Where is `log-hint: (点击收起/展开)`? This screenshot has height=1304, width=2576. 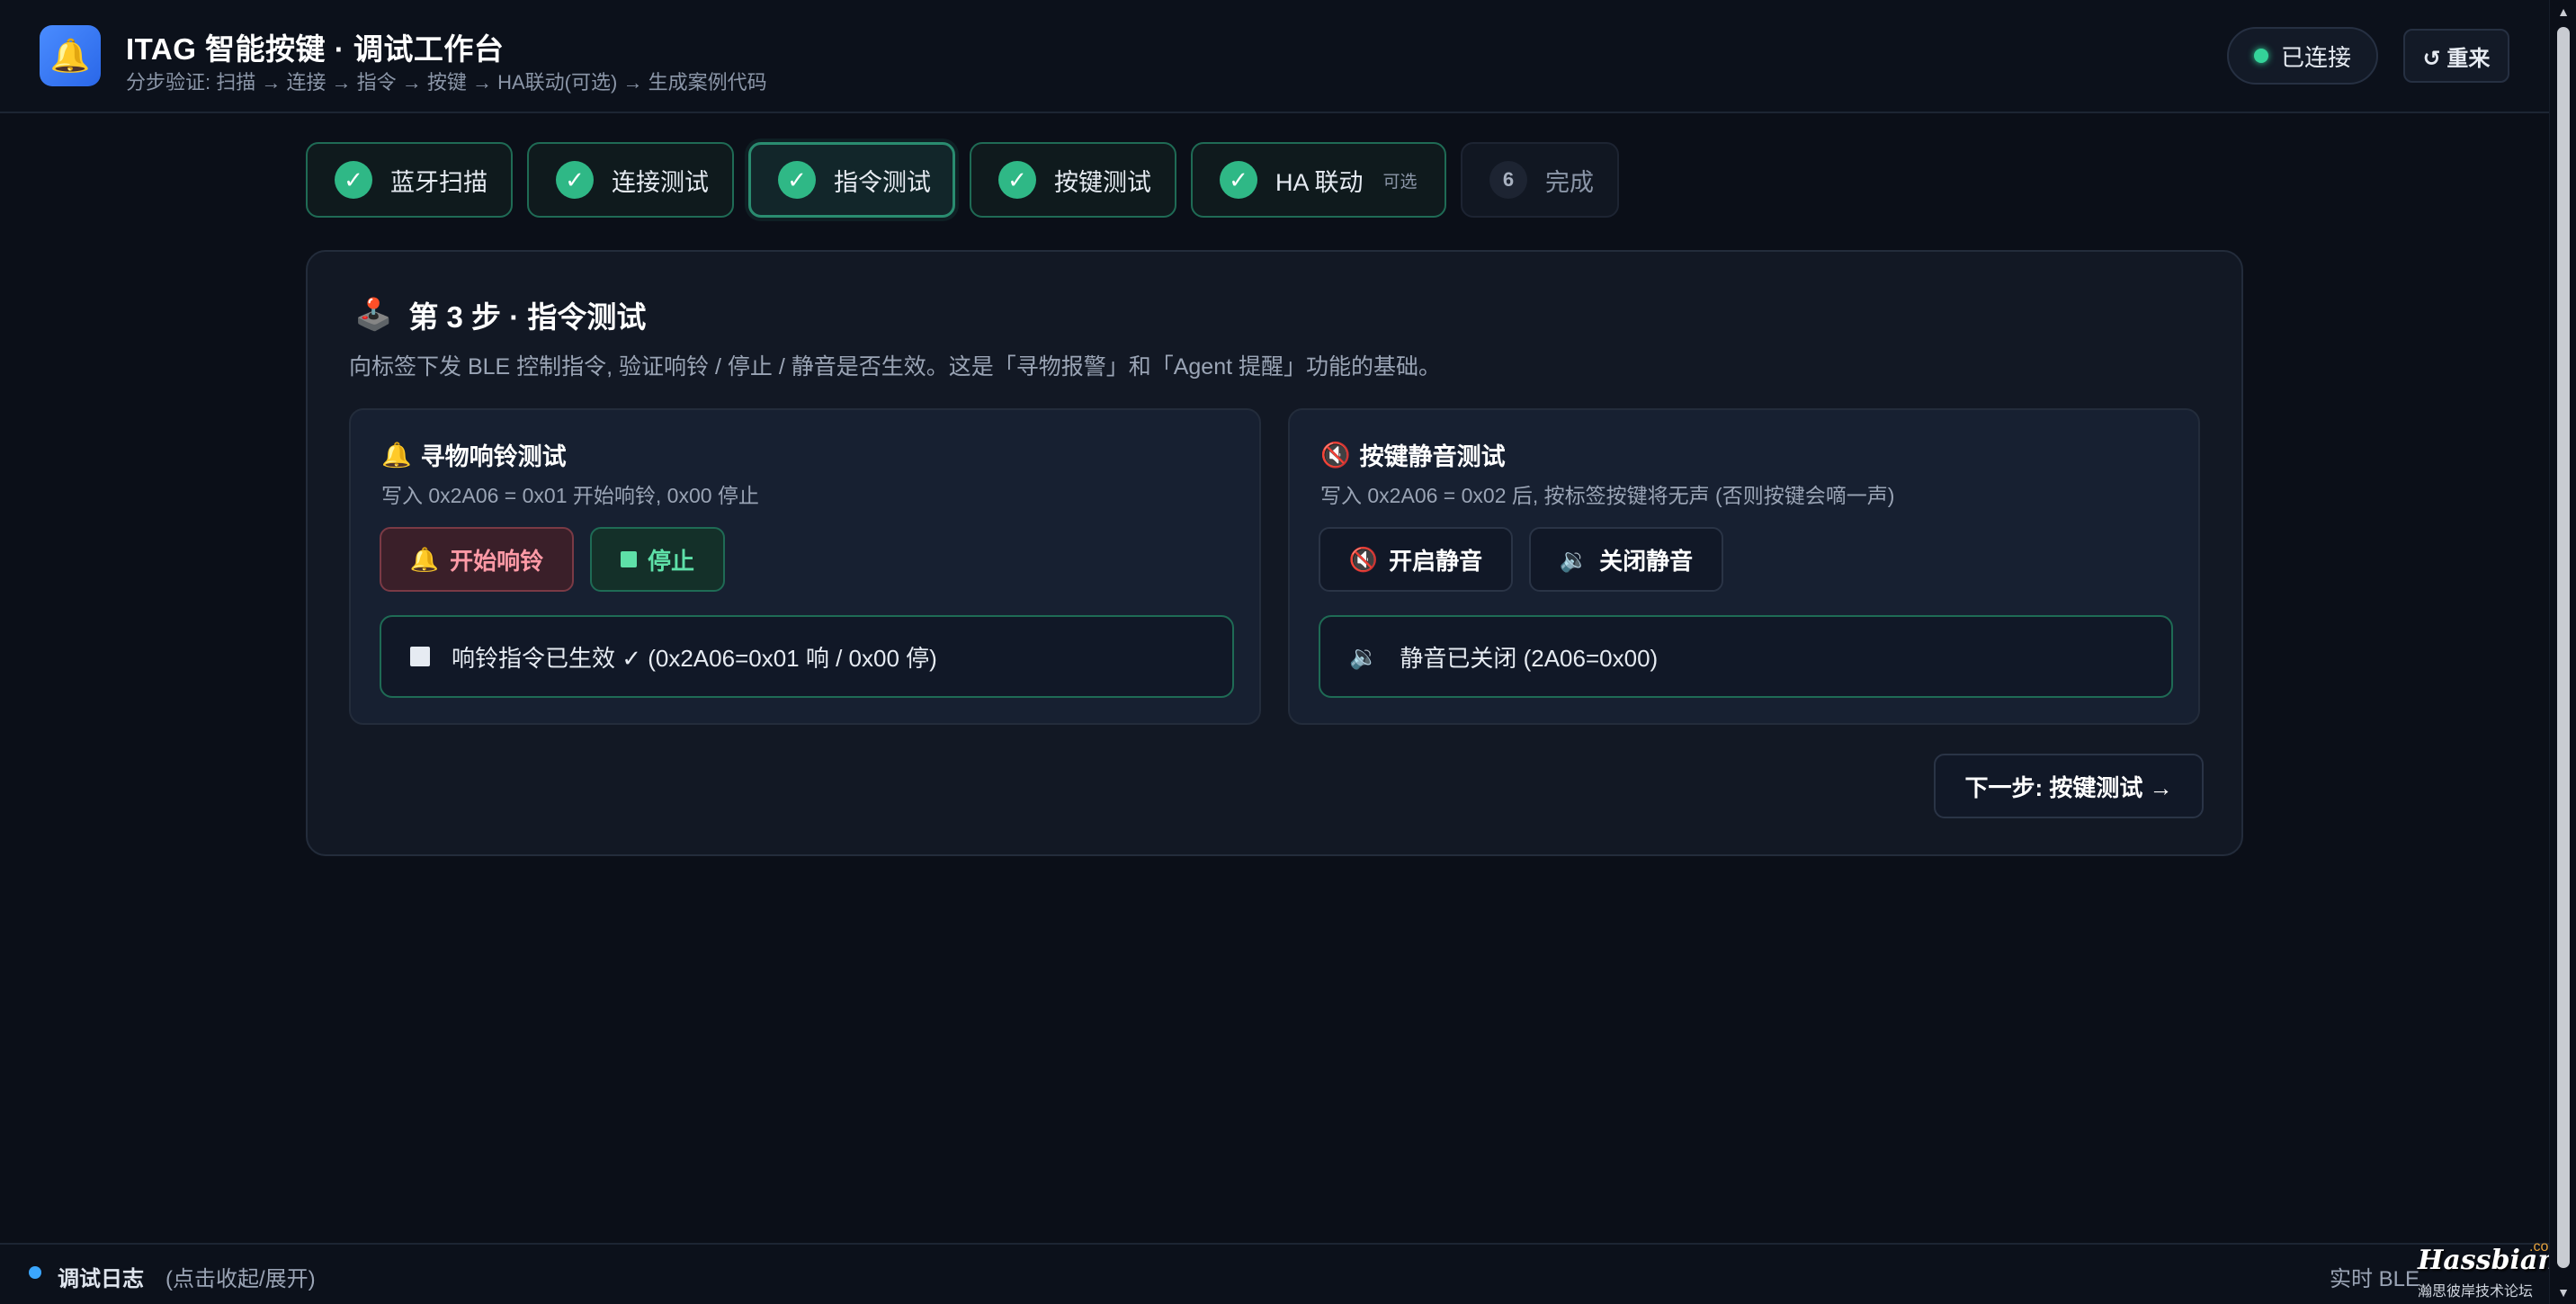 log-hint: (点击收起/展开) is located at coordinates (240, 1279).